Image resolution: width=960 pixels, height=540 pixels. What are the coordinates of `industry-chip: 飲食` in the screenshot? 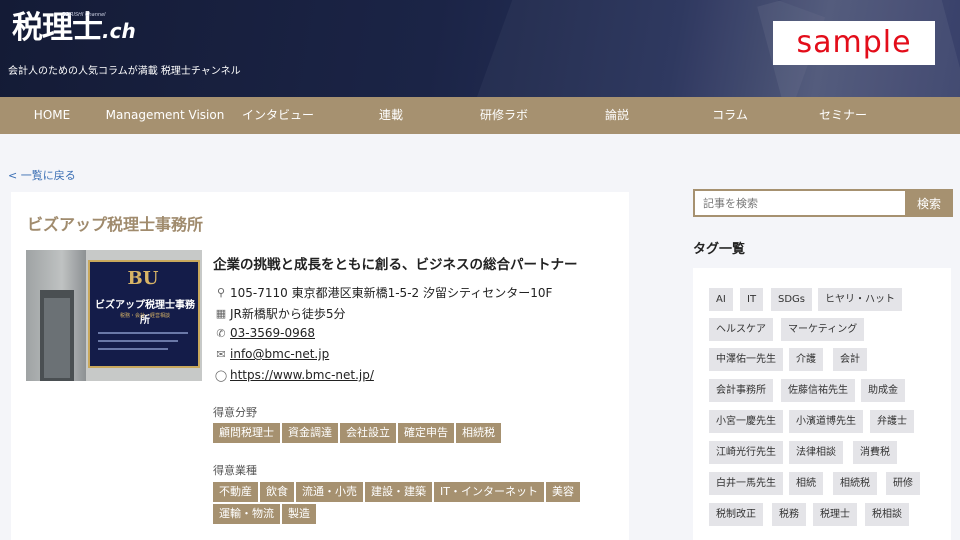 It's located at (277, 492).